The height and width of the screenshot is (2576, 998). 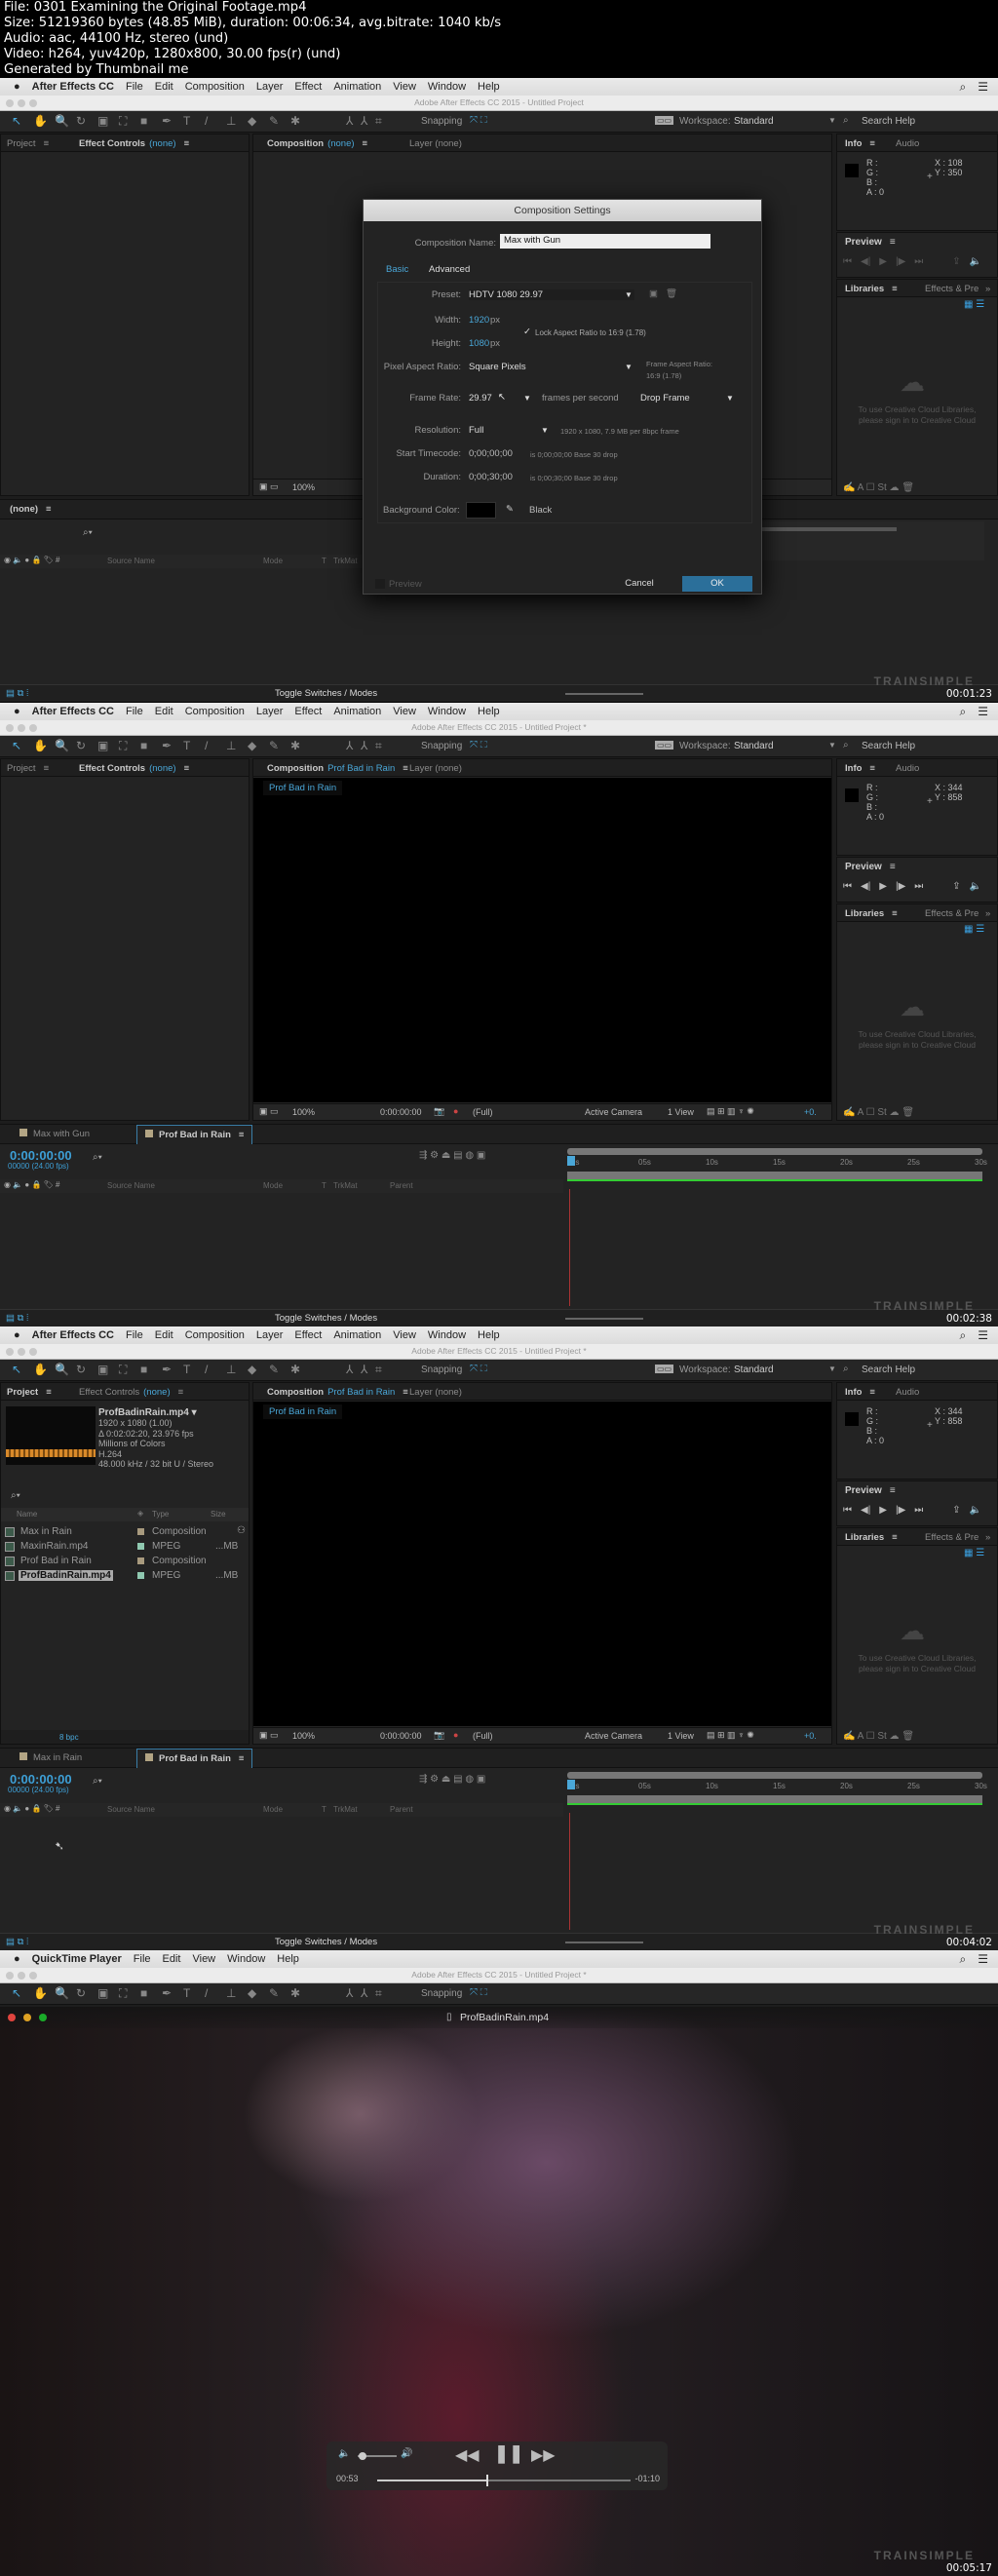 I want to click on timeline-tab: Max in Rain, so click(x=50, y=1757).